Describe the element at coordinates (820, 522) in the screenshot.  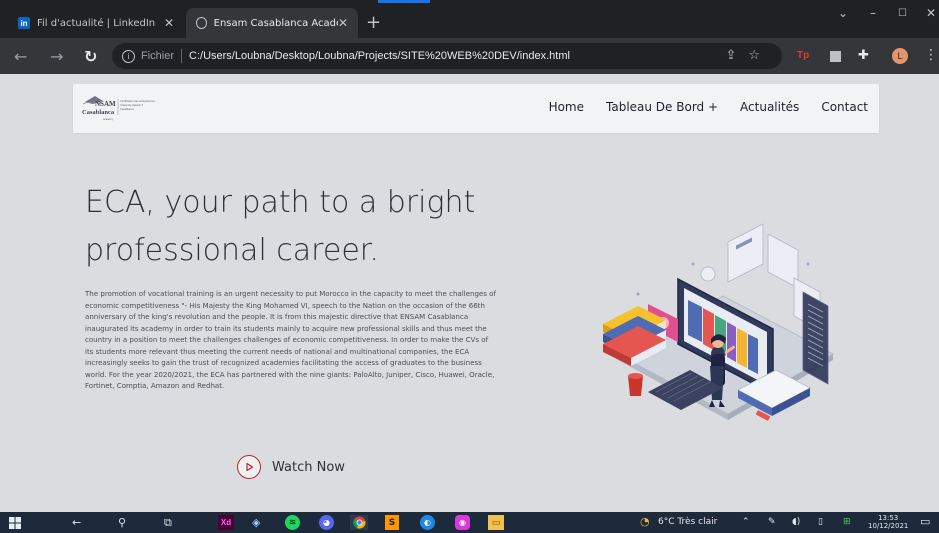
I see `battery-icon: ▯` at that location.